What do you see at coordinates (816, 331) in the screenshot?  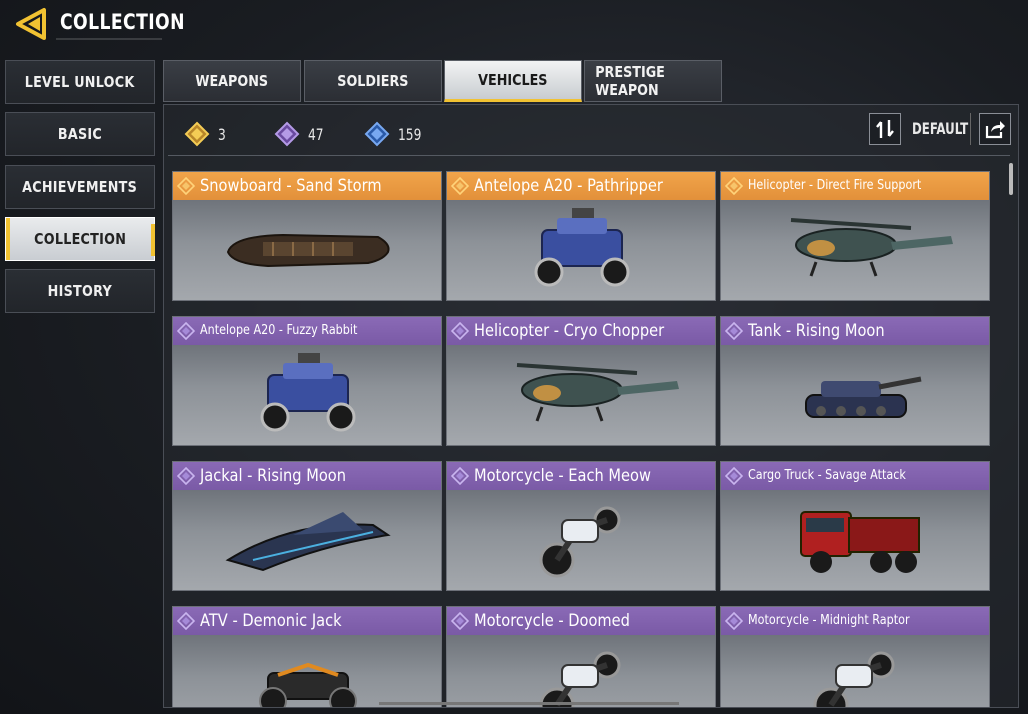 I see `vehicle-name: Tank - Rising Moon` at bounding box center [816, 331].